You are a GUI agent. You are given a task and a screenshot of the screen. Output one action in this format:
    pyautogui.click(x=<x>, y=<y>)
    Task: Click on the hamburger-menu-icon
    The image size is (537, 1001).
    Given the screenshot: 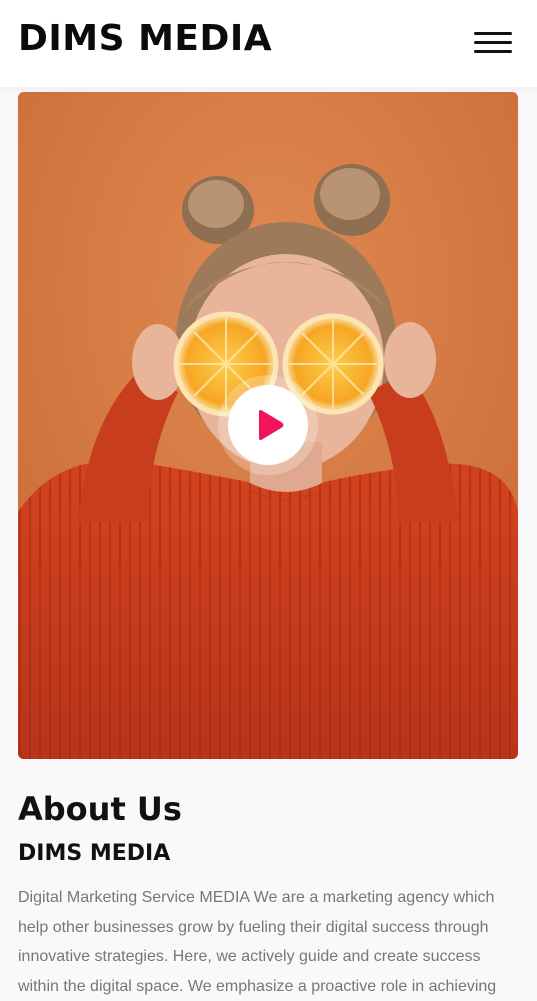 What is the action you would take?
    pyautogui.click(x=492, y=43)
    